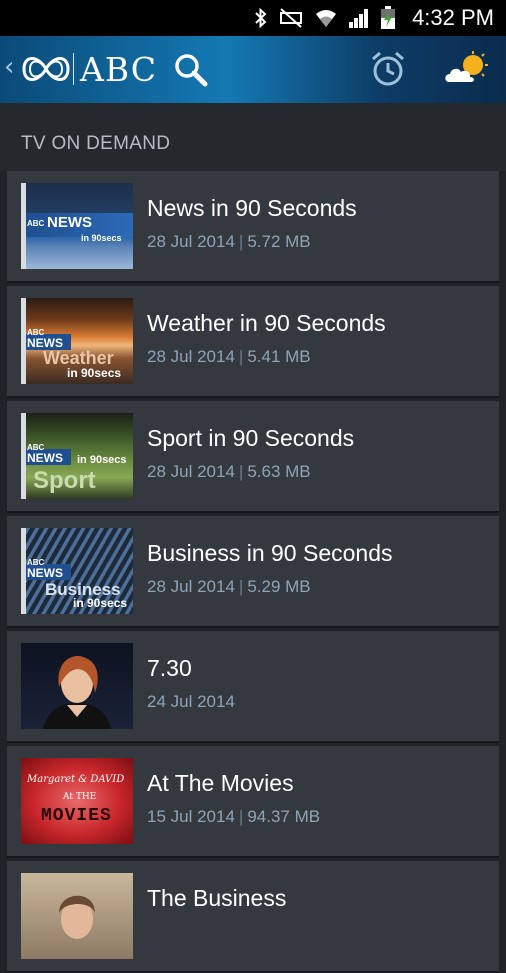  Describe the element at coordinates (388, 69) in the screenshot. I see `alarm-clock-icon` at that location.